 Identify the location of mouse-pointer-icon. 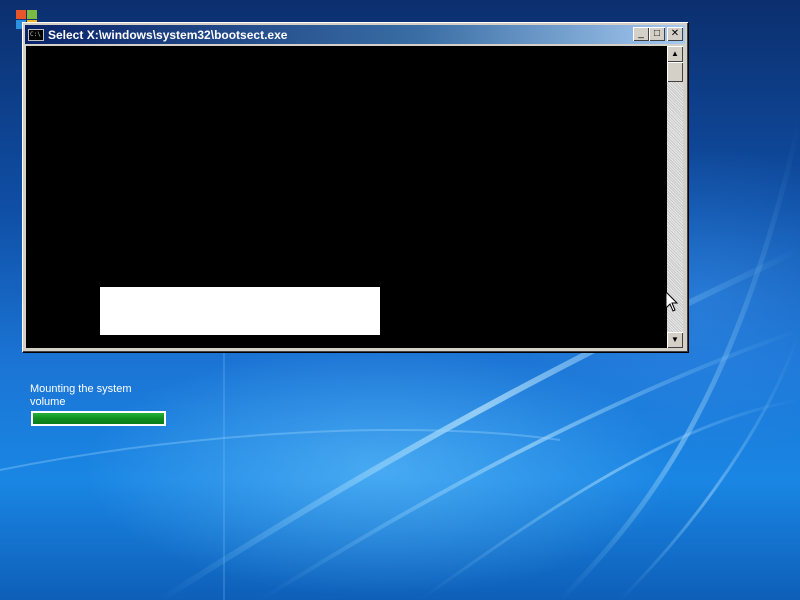
(672, 301).